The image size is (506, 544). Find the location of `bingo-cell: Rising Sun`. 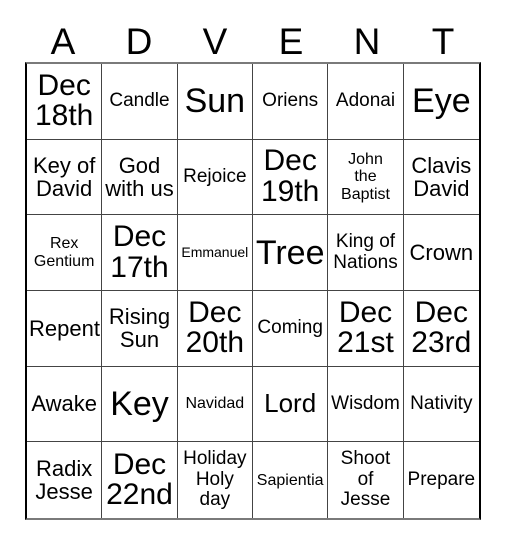

bingo-cell: Rising Sun is located at coordinates (140, 328).